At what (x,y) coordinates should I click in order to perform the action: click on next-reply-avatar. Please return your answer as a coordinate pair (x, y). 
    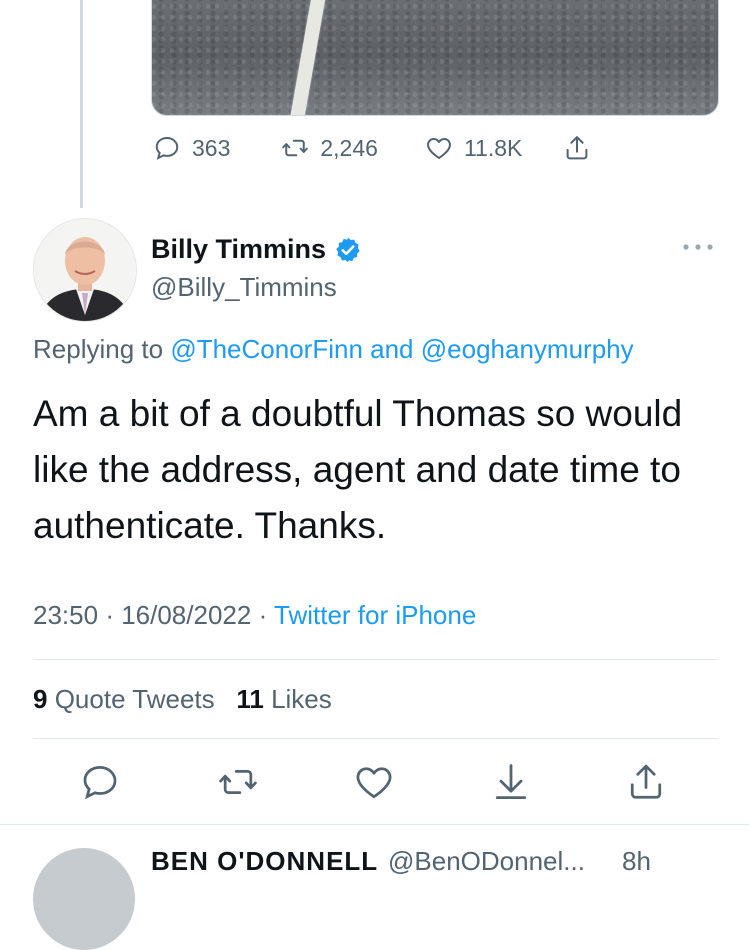
    Looking at the image, I should click on (84, 899).